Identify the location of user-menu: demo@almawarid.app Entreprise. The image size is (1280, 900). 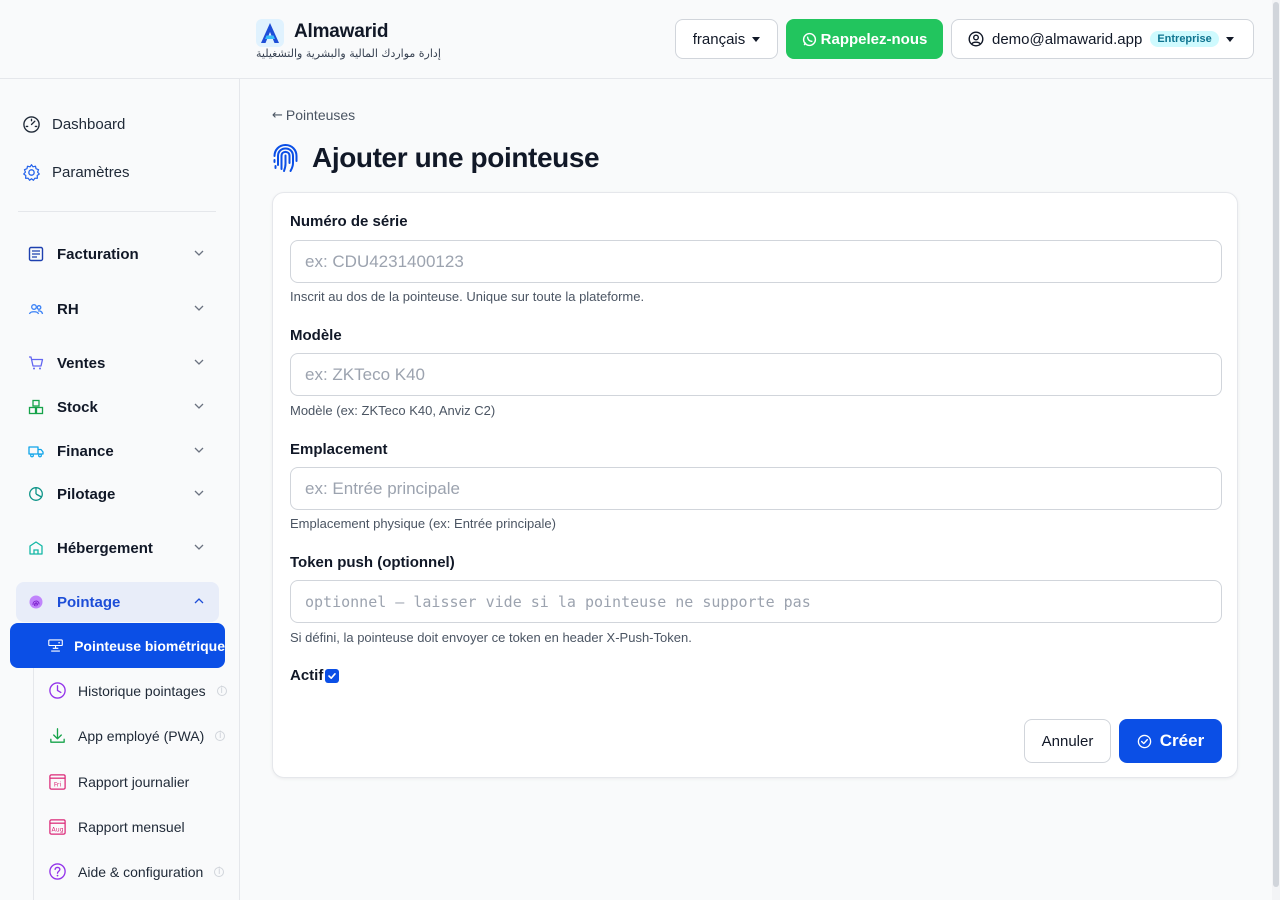
(1102, 39).